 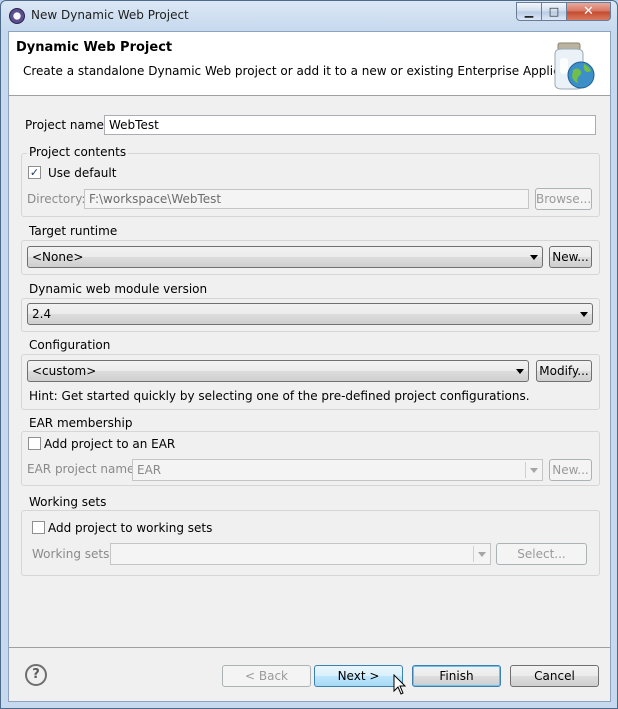 What do you see at coordinates (529, 11) in the screenshot?
I see `minimize-button: ▁` at bounding box center [529, 11].